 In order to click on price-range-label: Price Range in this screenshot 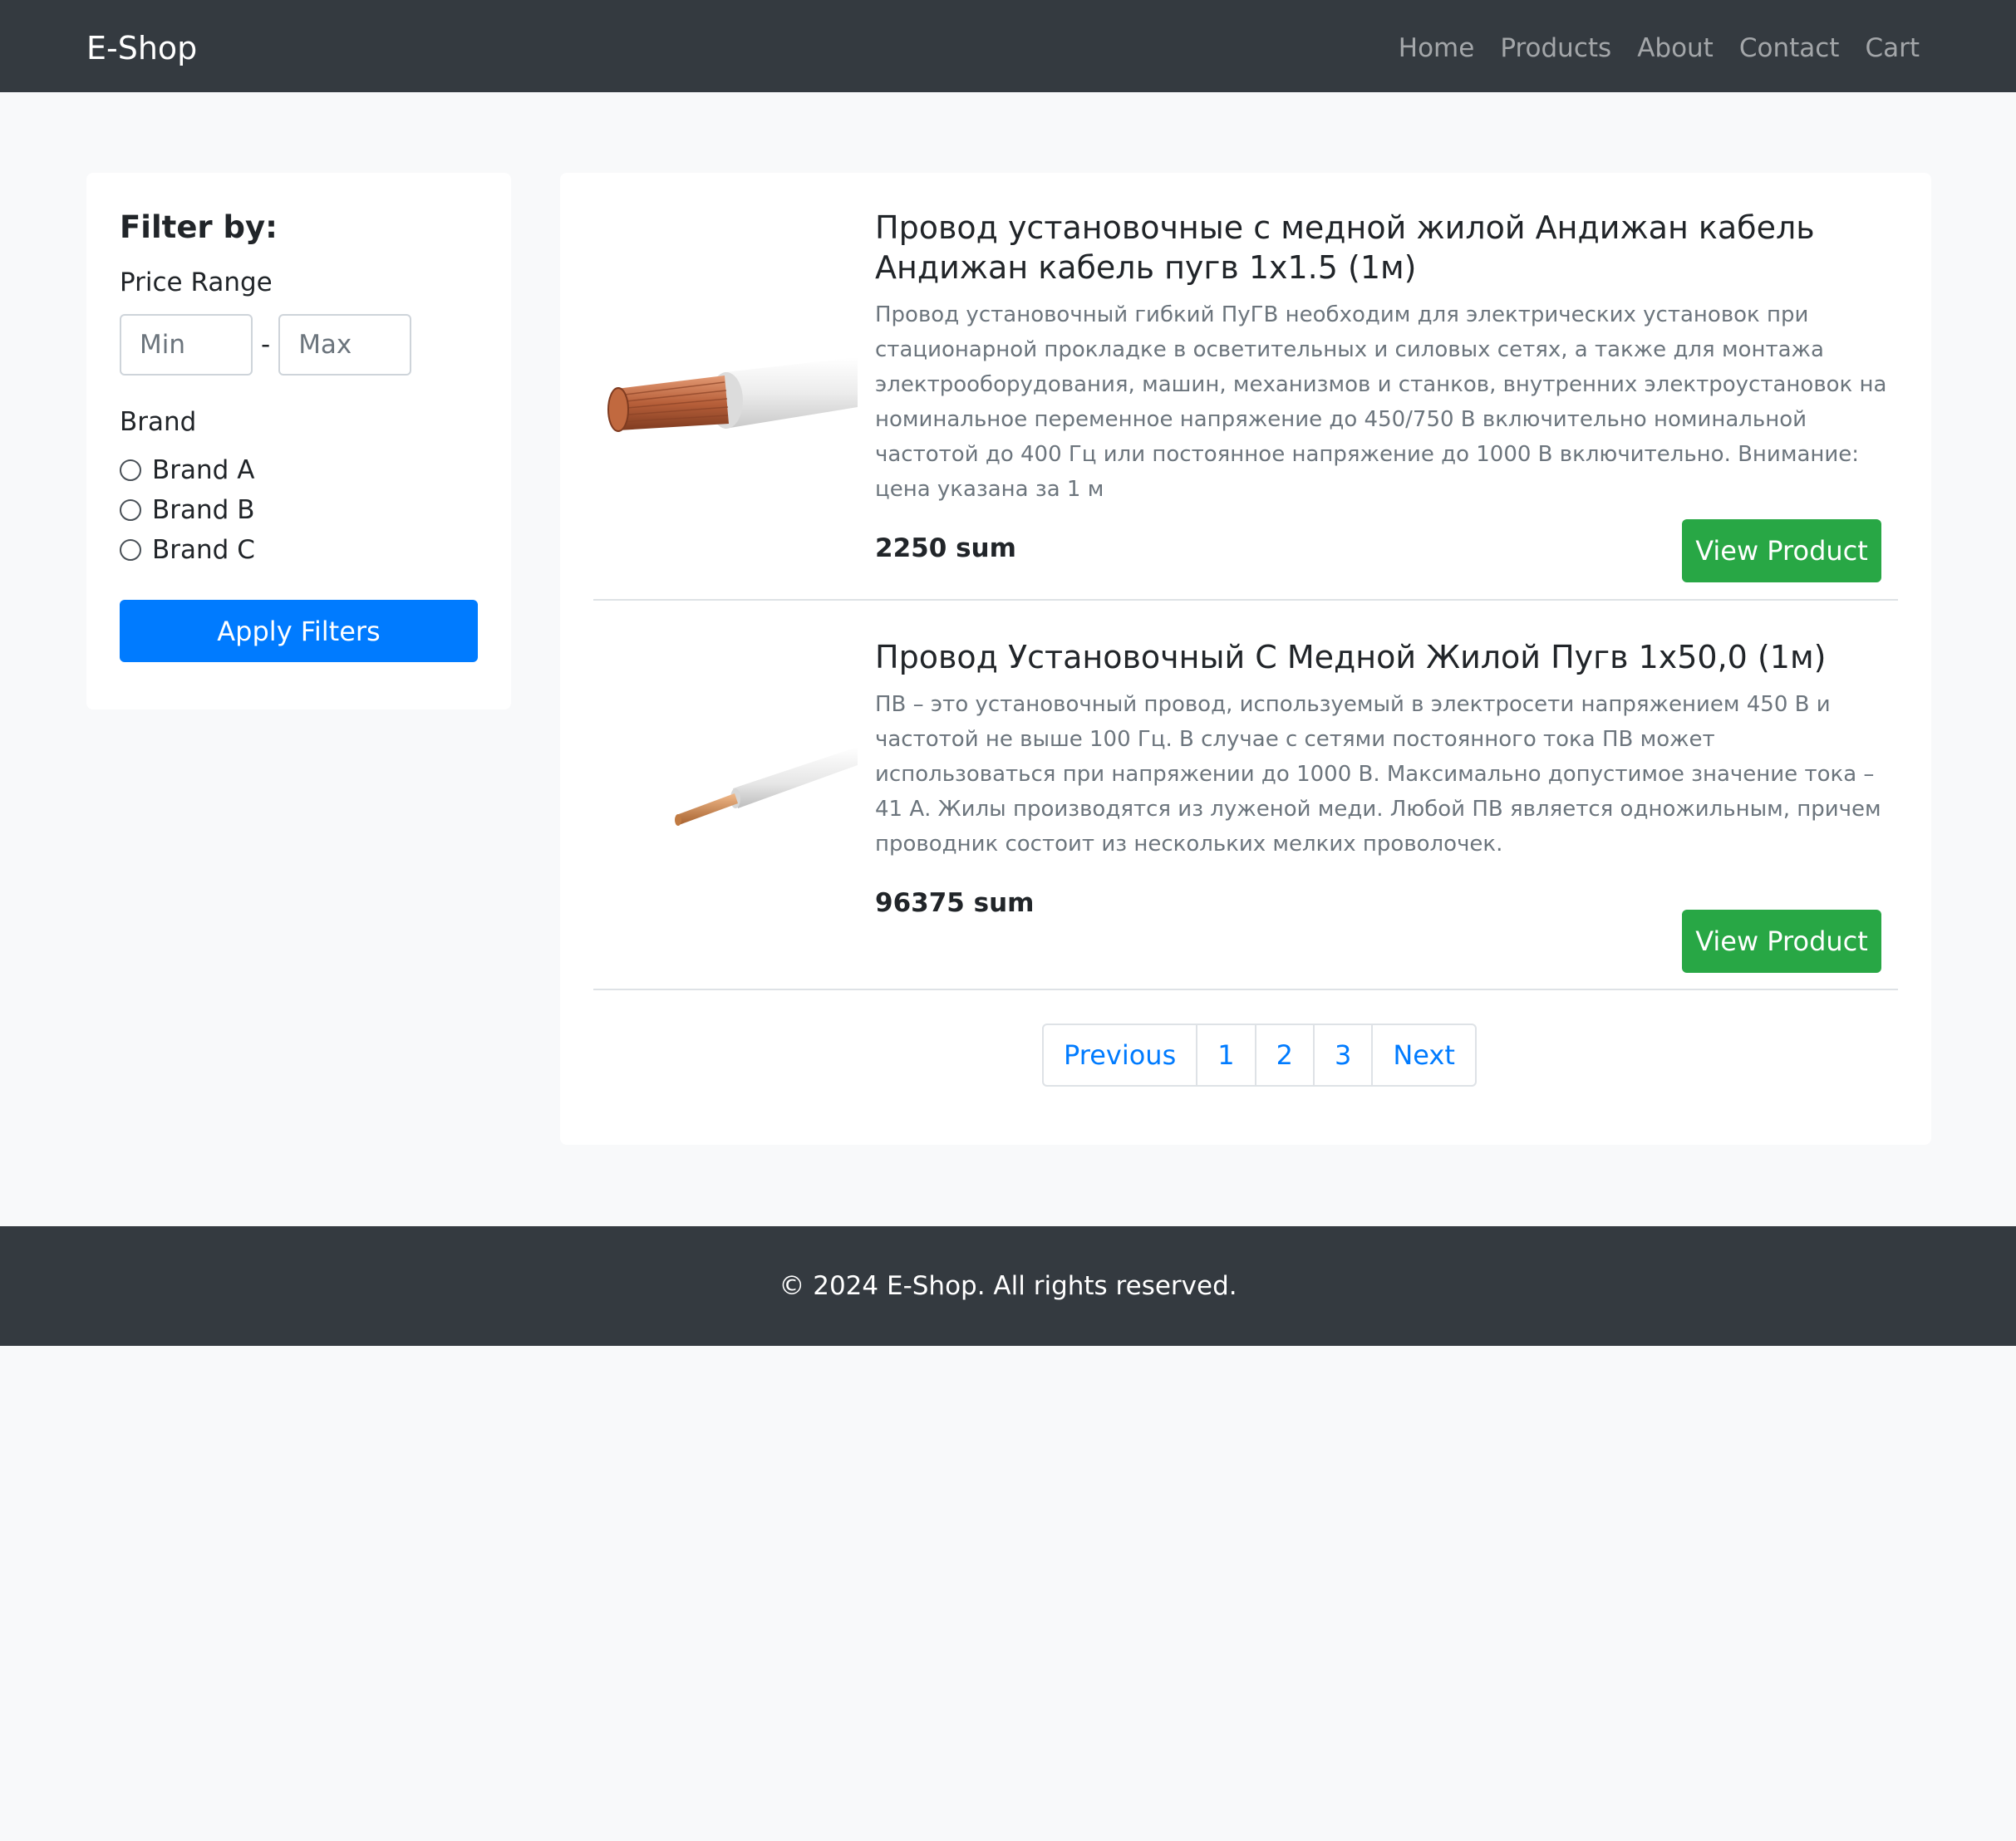, I will do `click(196, 282)`.